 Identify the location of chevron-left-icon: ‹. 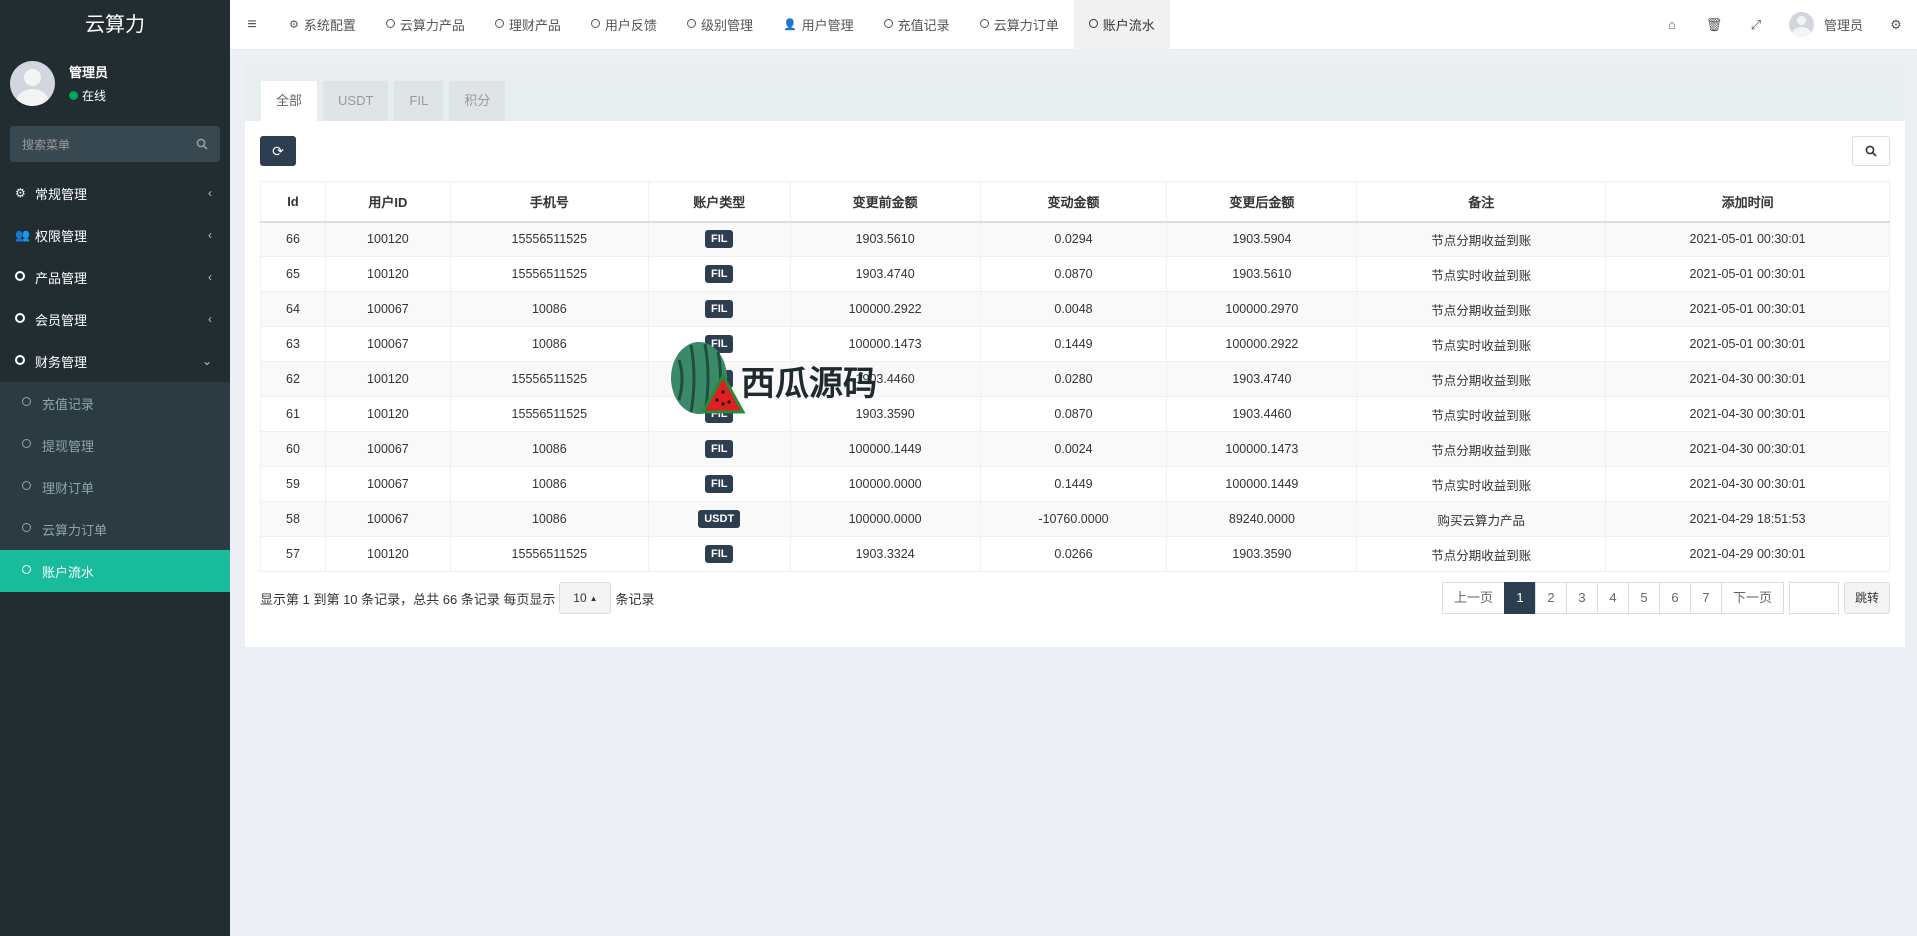
(210, 277).